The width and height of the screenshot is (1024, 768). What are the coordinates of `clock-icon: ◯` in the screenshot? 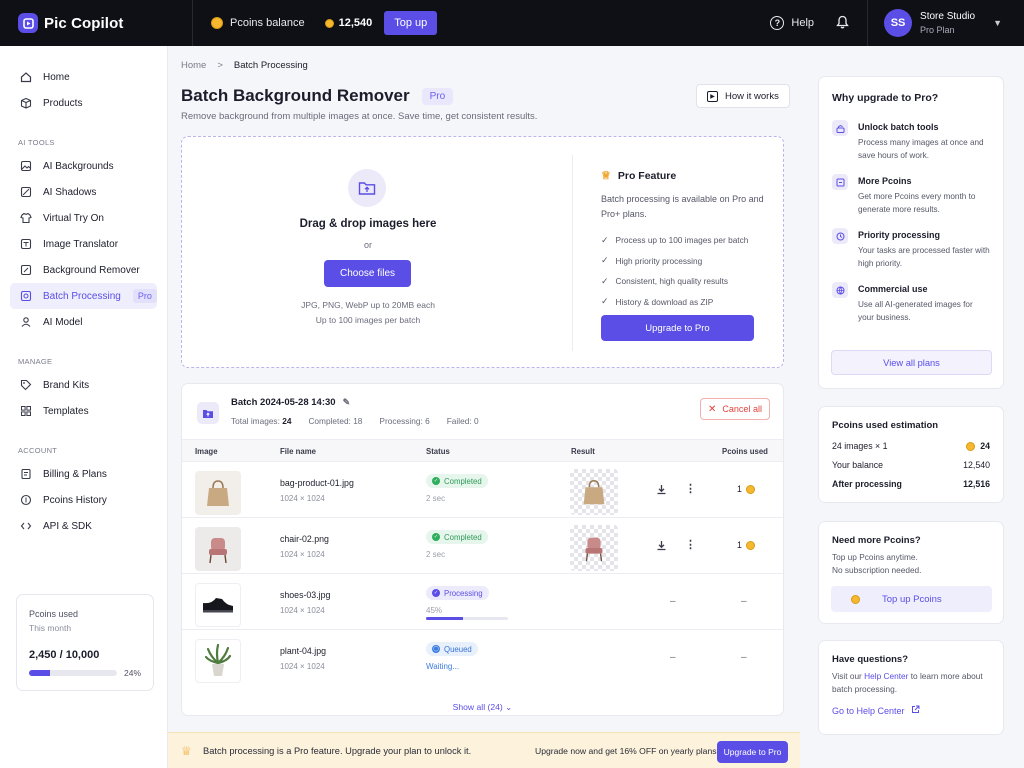 It's located at (436, 649).